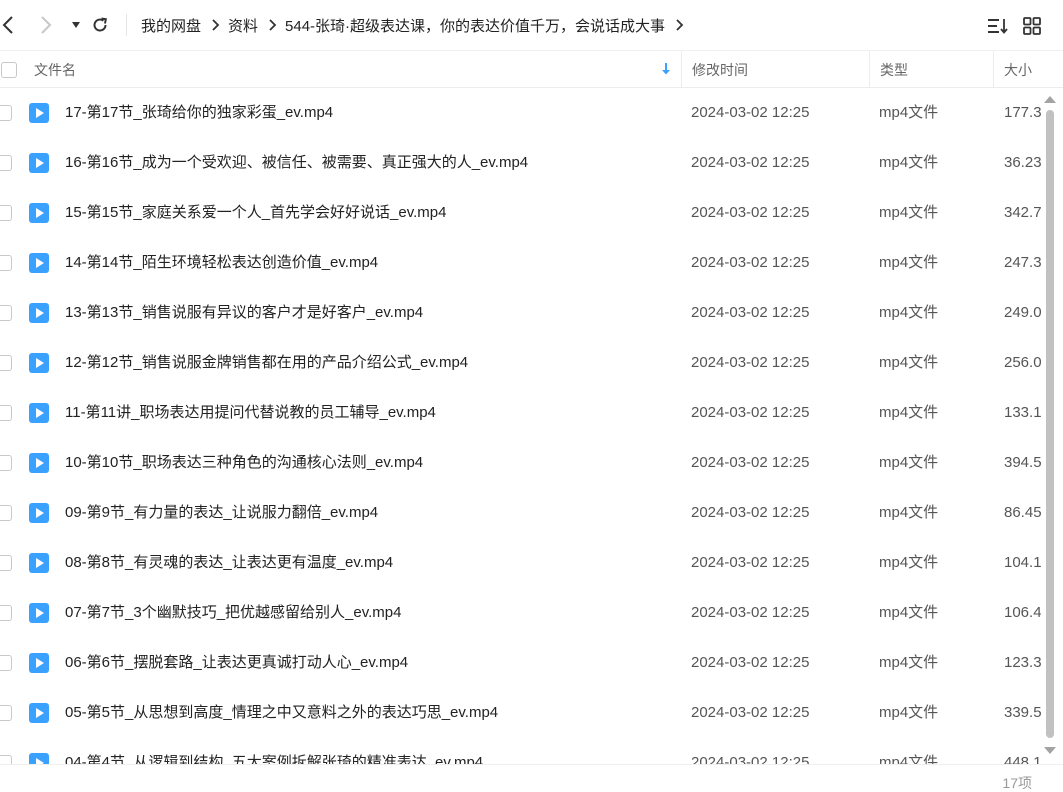 Image resolution: width=1063 pixels, height=792 pixels. Describe the element at coordinates (1022, 712) in the screenshot. I see `file-size: 339.5` at that location.